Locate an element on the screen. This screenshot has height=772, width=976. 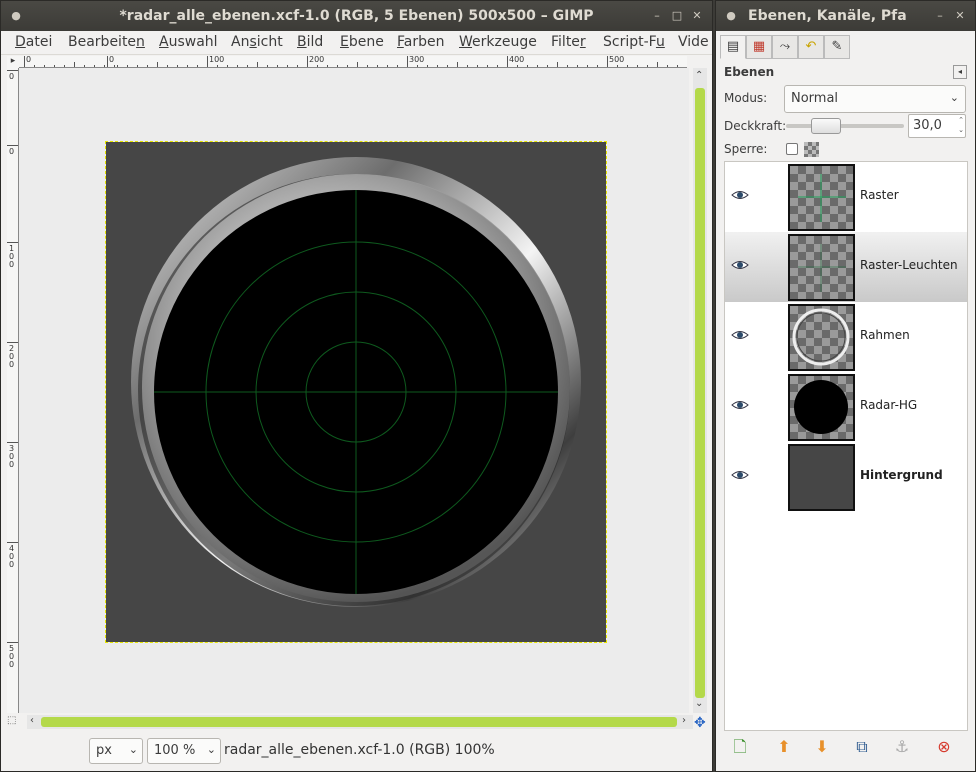
vertical-scroll-thumb is located at coordinates (700, 393).